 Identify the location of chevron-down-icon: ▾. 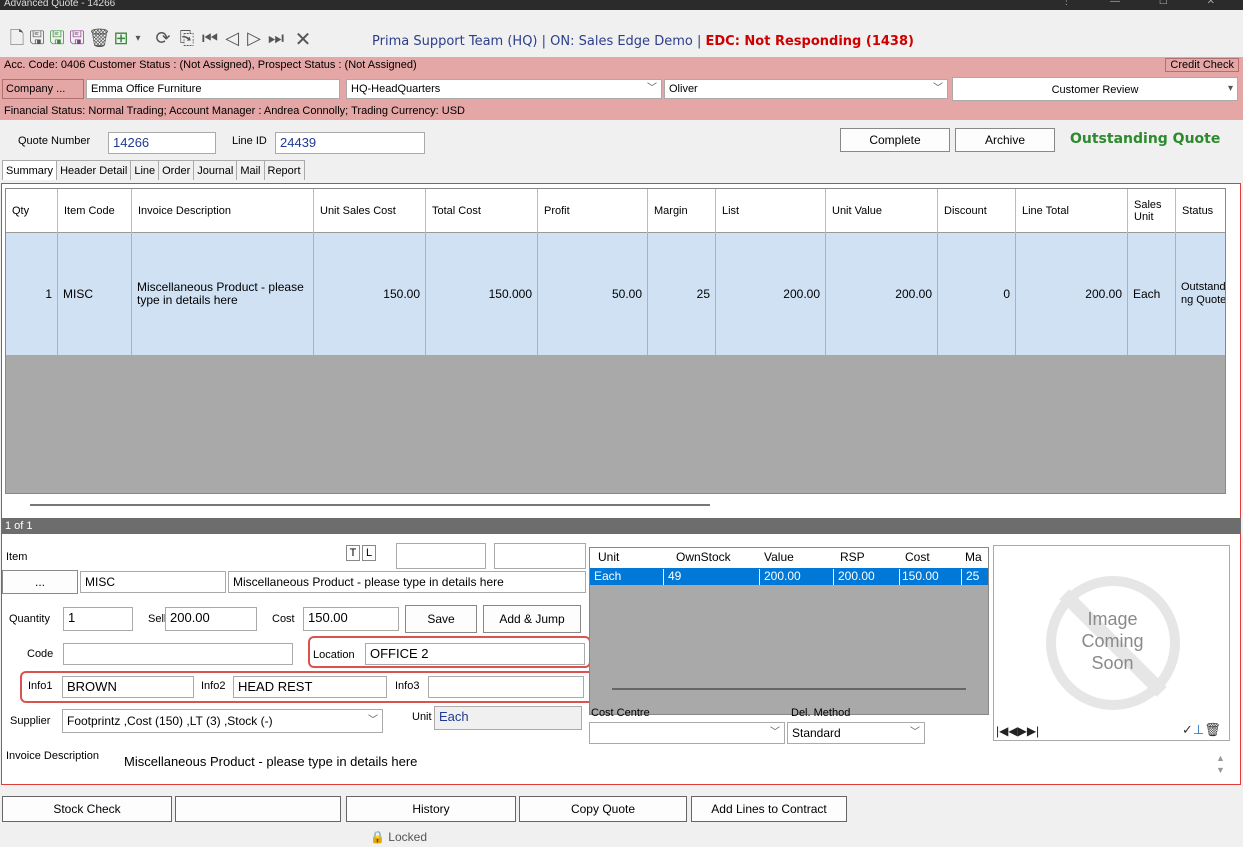
(138, 39).